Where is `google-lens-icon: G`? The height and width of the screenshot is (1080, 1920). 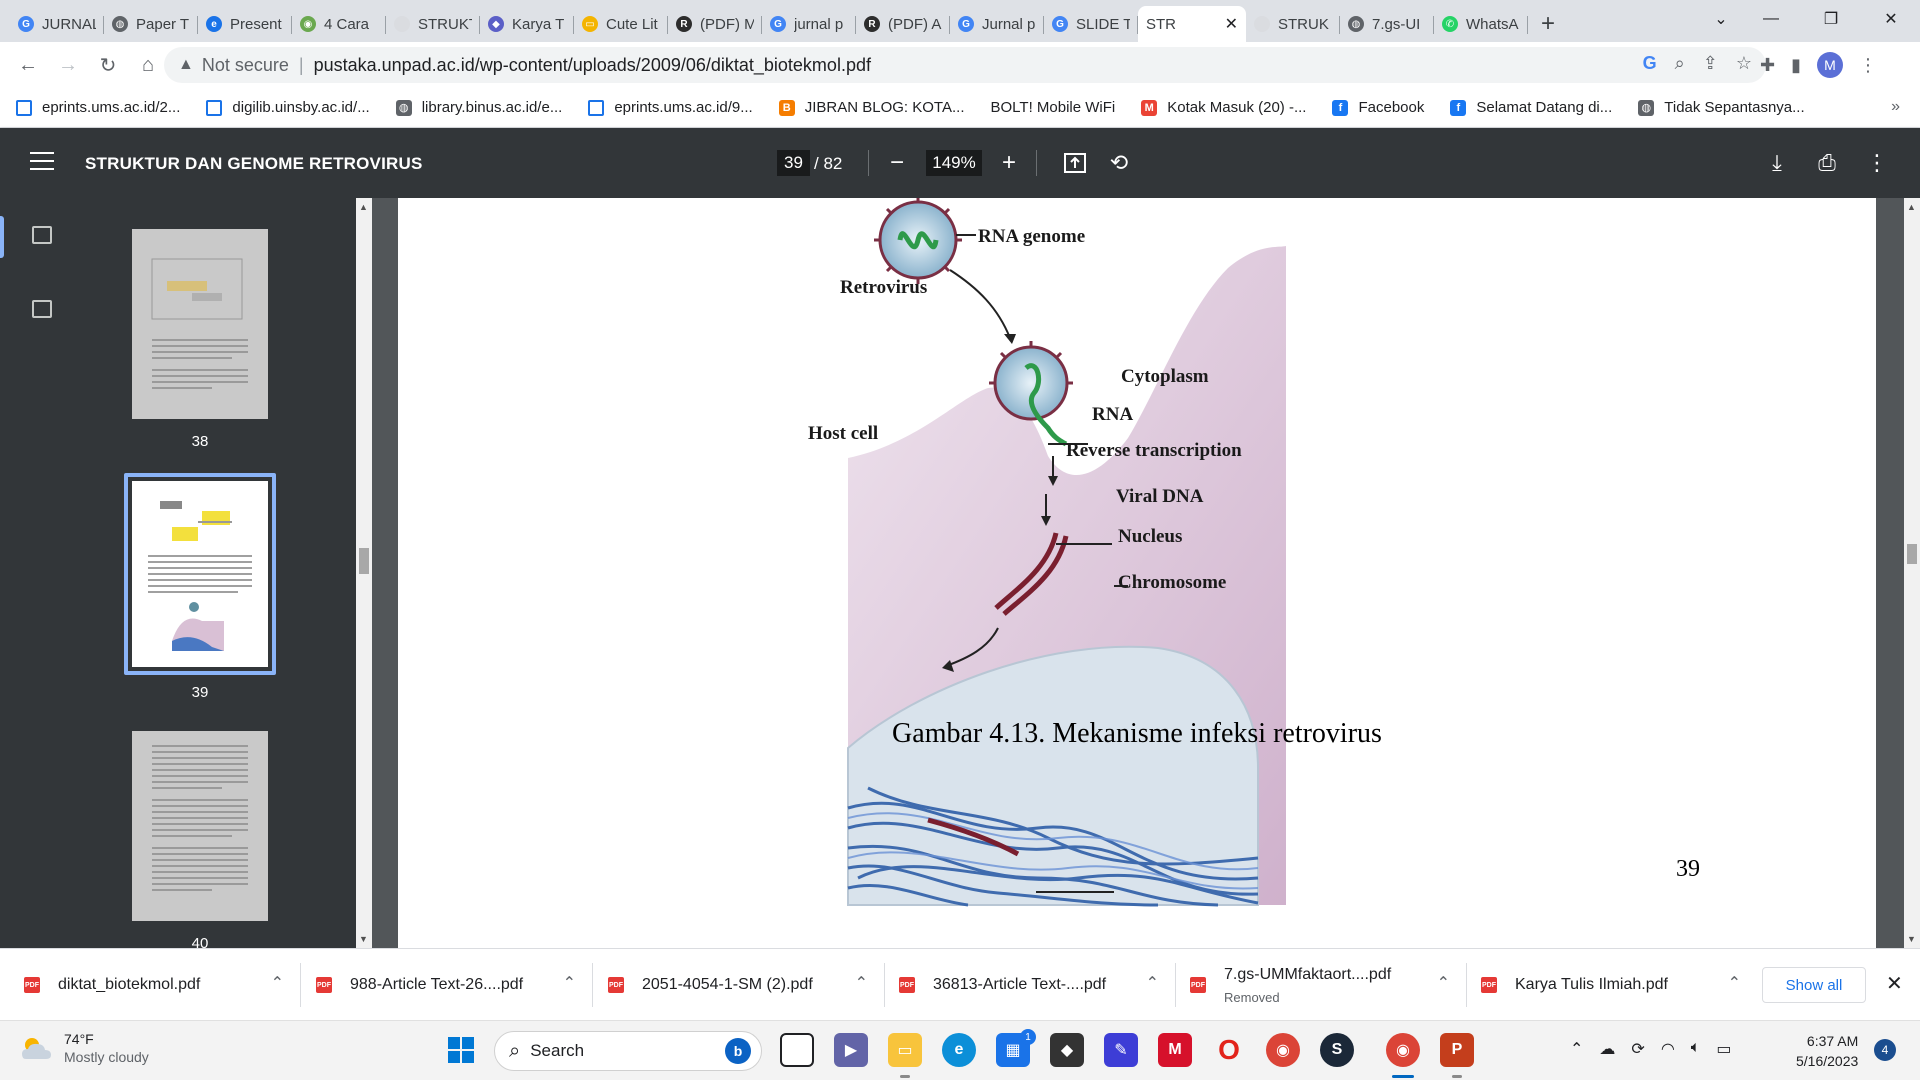
google-lens-icon: G is located at coordinates (1650, 63).